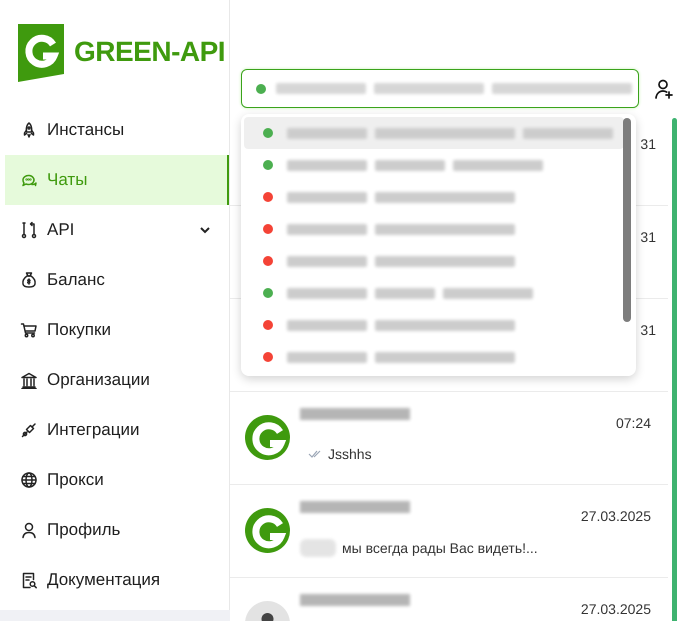 The width and height of the screenshot is (680, 621). I want to click on nav-item: Баланс, so click(117, 280).